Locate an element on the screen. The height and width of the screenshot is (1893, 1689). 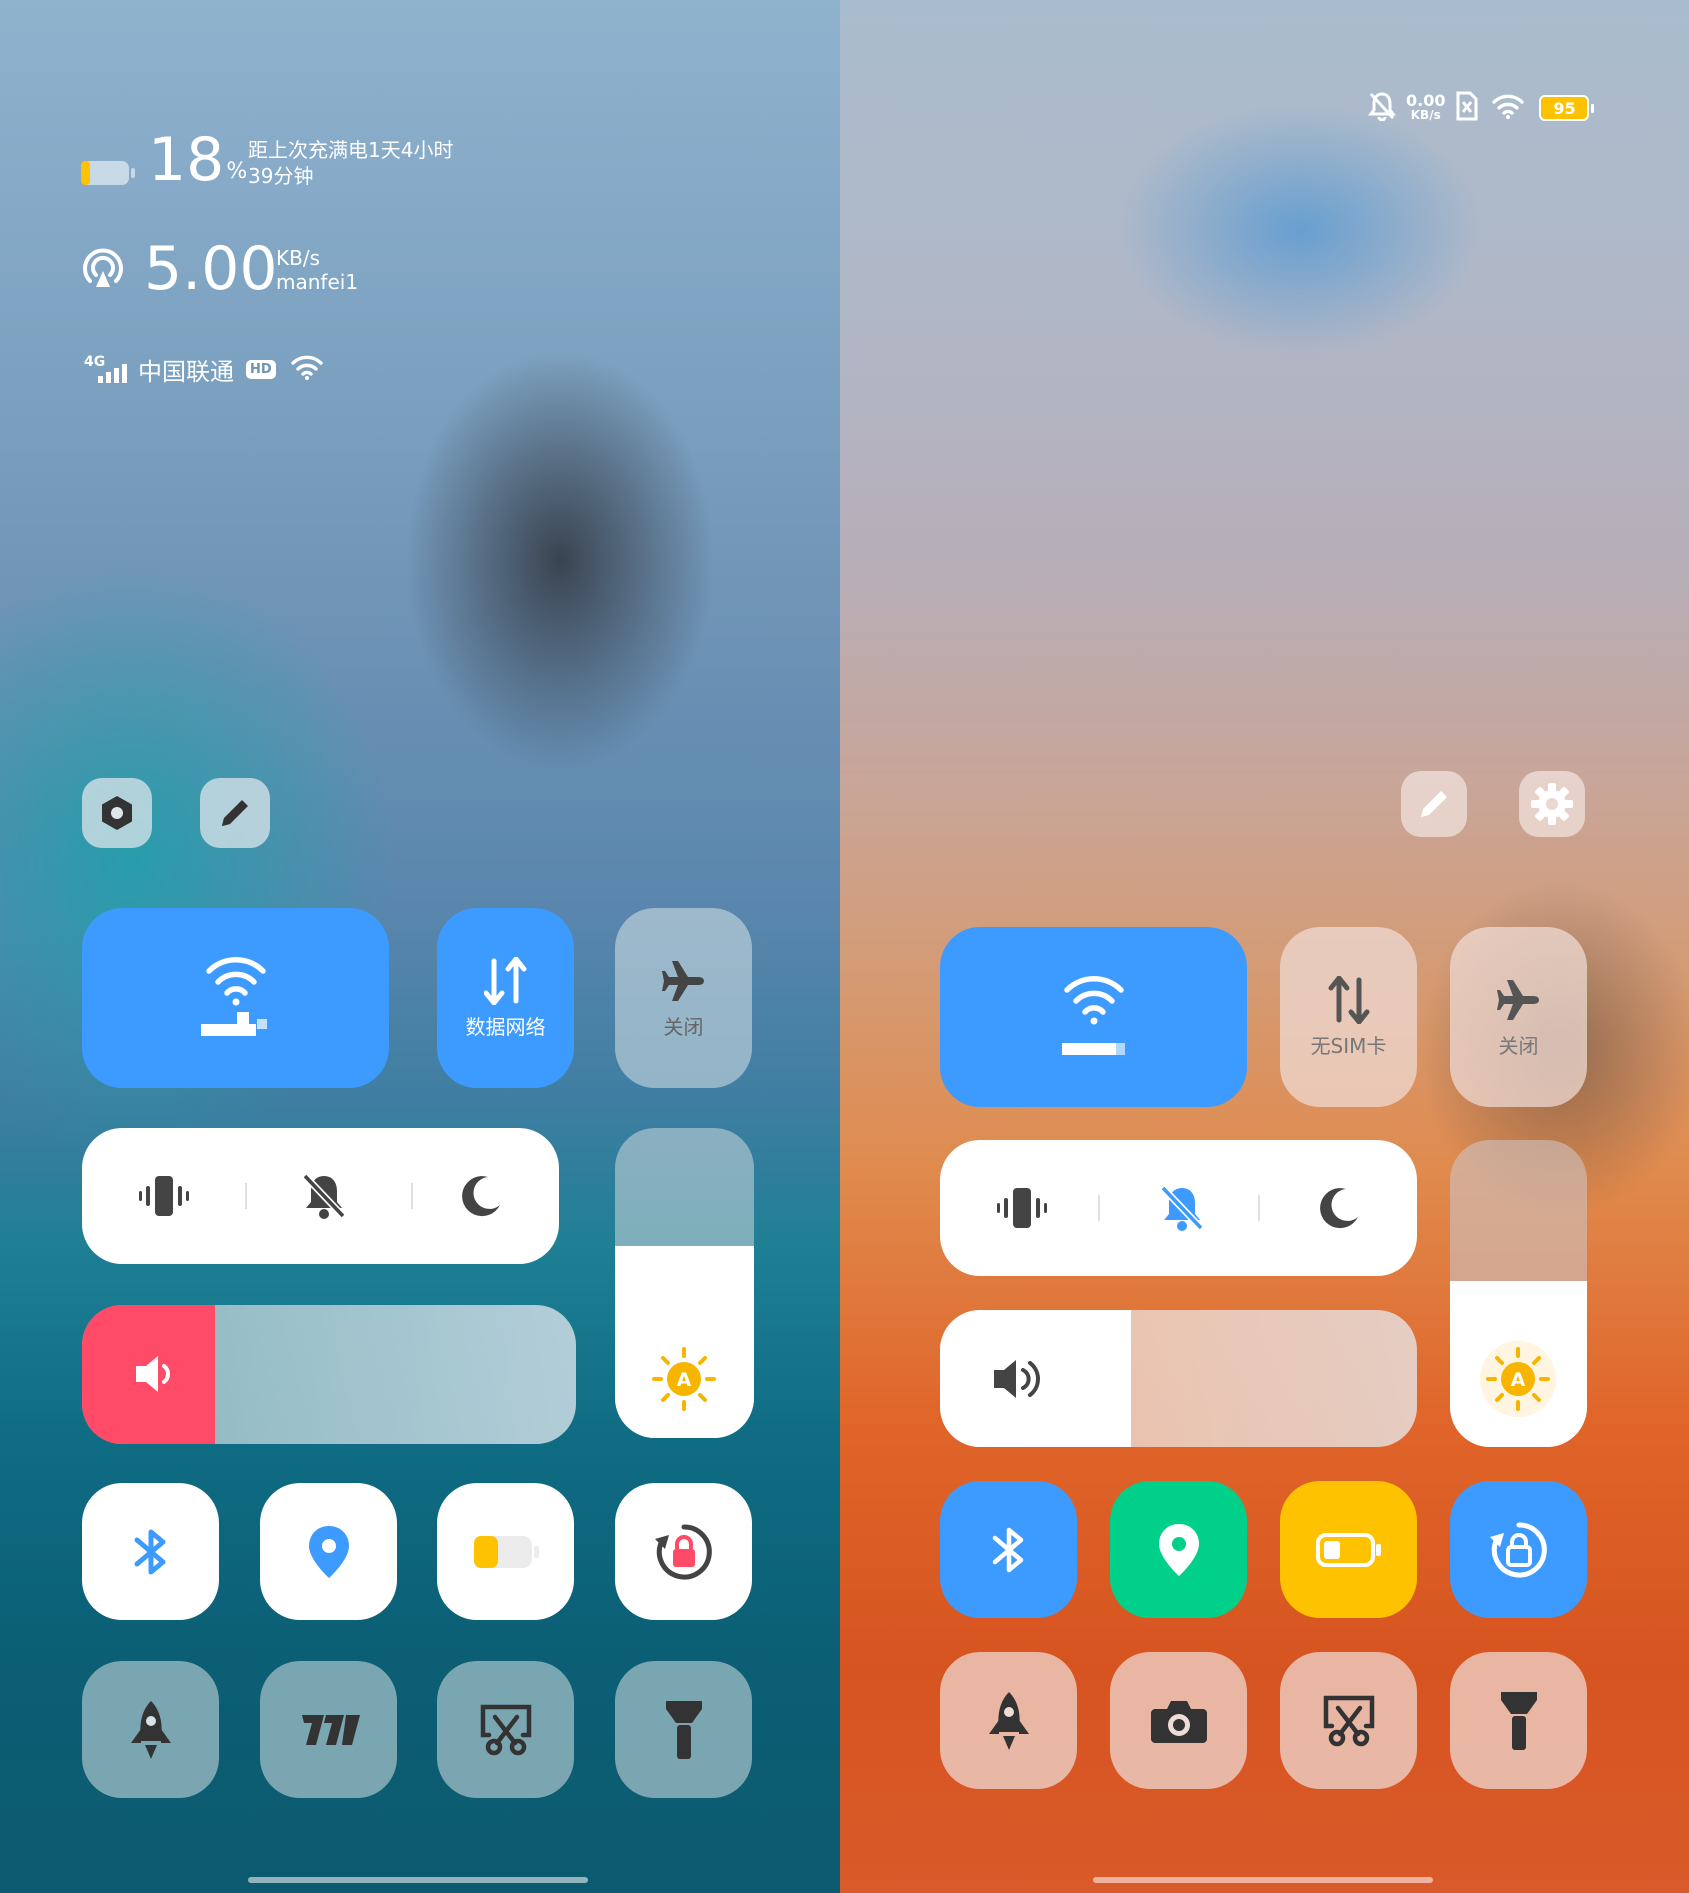
battery-charge-line1: 距上次充满电1天4小时 is located at coordinates (351, 150).